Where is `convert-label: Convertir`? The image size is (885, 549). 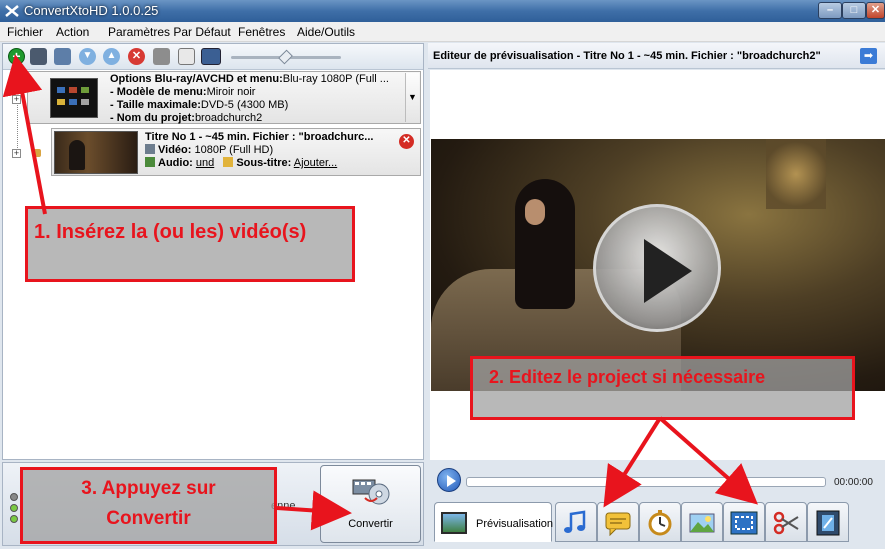
convert-label: Convertir is located at coordinates (370, 524).